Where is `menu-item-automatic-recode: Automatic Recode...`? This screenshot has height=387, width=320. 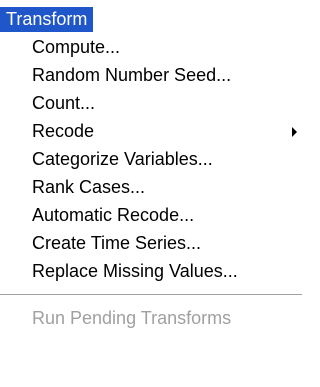
menu-item-automatic-recode: Automatic Recode... is located at coordinates (151, 215).